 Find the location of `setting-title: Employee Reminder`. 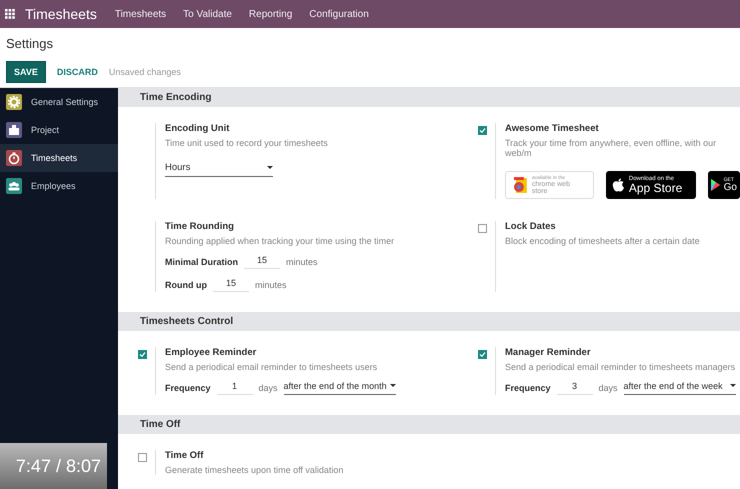

setting-title: Employee Reminder is located at coordinates (211, 352).